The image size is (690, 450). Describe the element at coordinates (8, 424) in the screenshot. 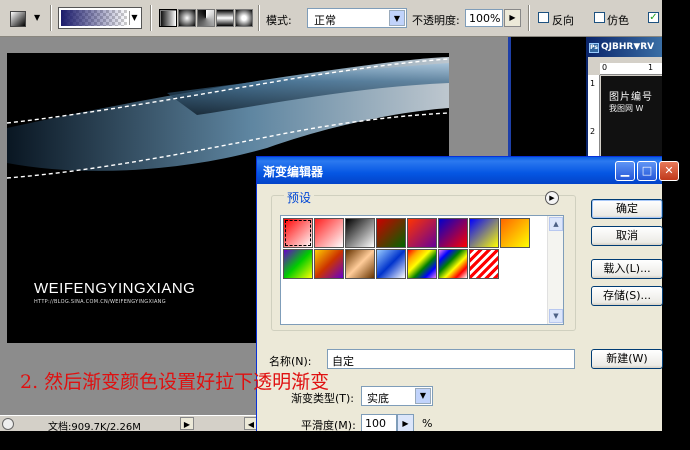

I see `zoom-icon` at that location.